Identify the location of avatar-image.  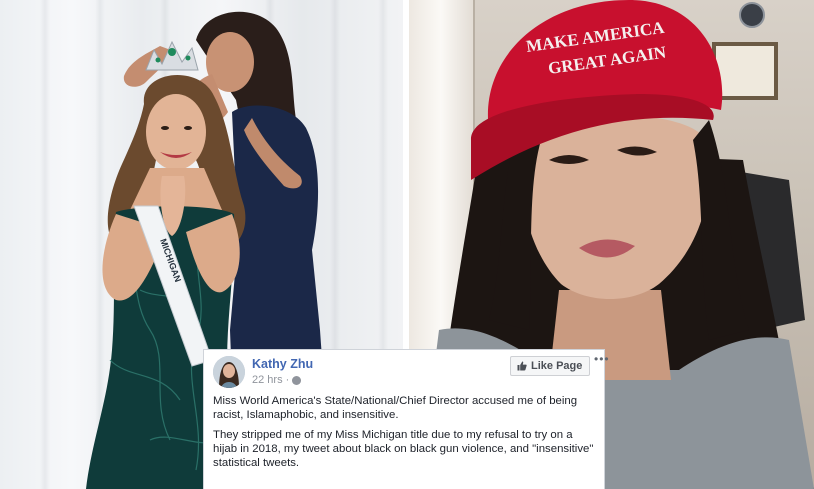
(229, 372).